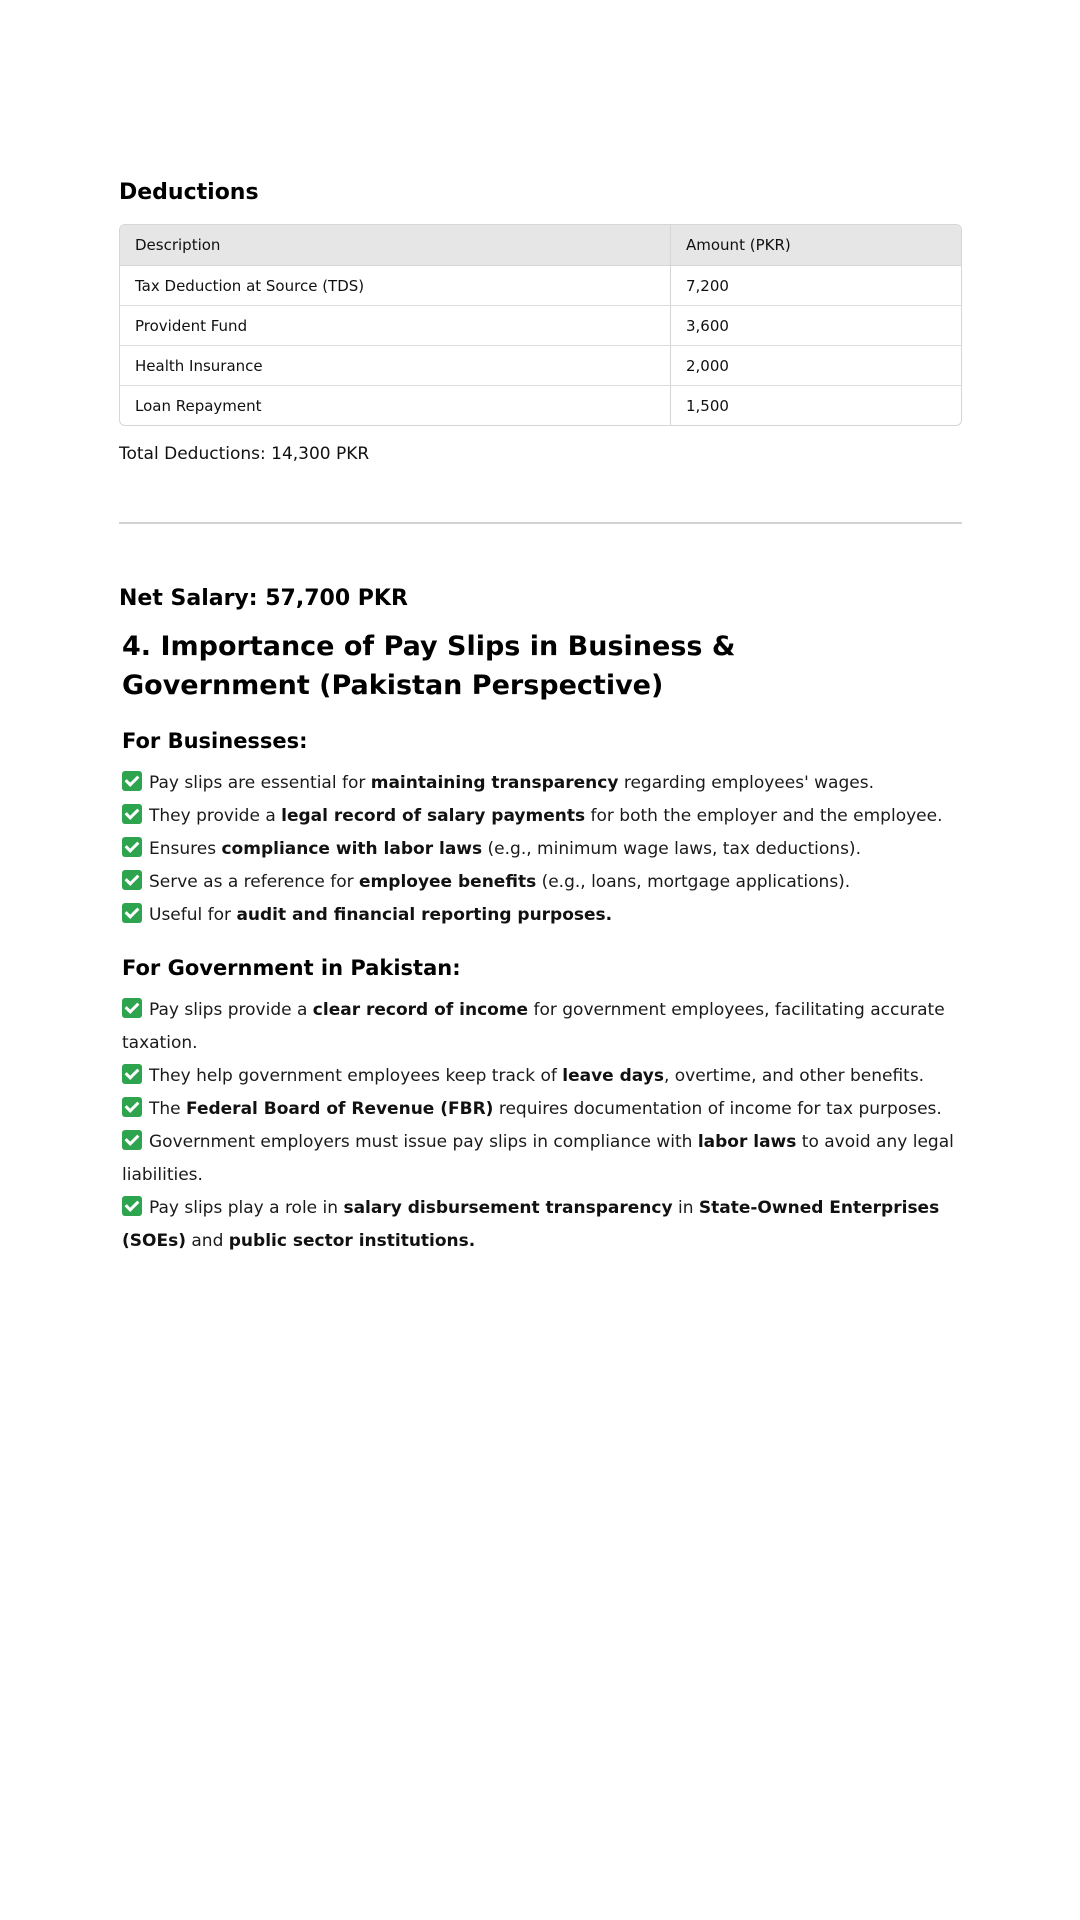  I want to click on item-text: They provide a, so click(215, 816).